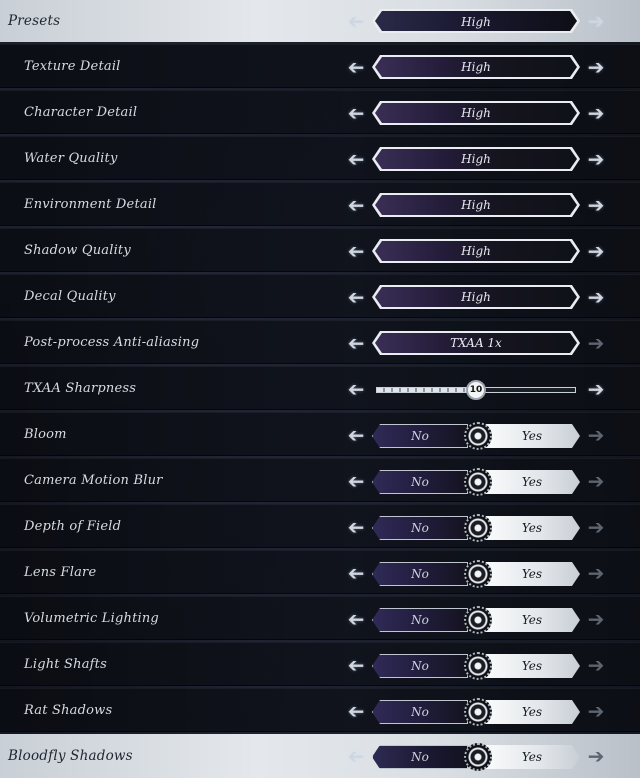  What do you see at coordinates (34, 21) in the screenshot?
I see `presets-label: Presets` at bounding box center [34, 21].